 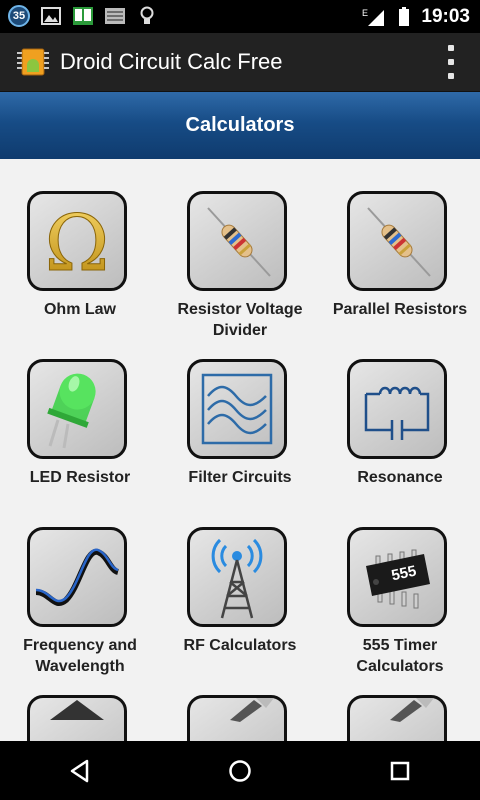 What do you see at coordinates (240, 16) in the screenshot?
I see `status-bar: 35 E 19:03` at bounding box center [240, 16].